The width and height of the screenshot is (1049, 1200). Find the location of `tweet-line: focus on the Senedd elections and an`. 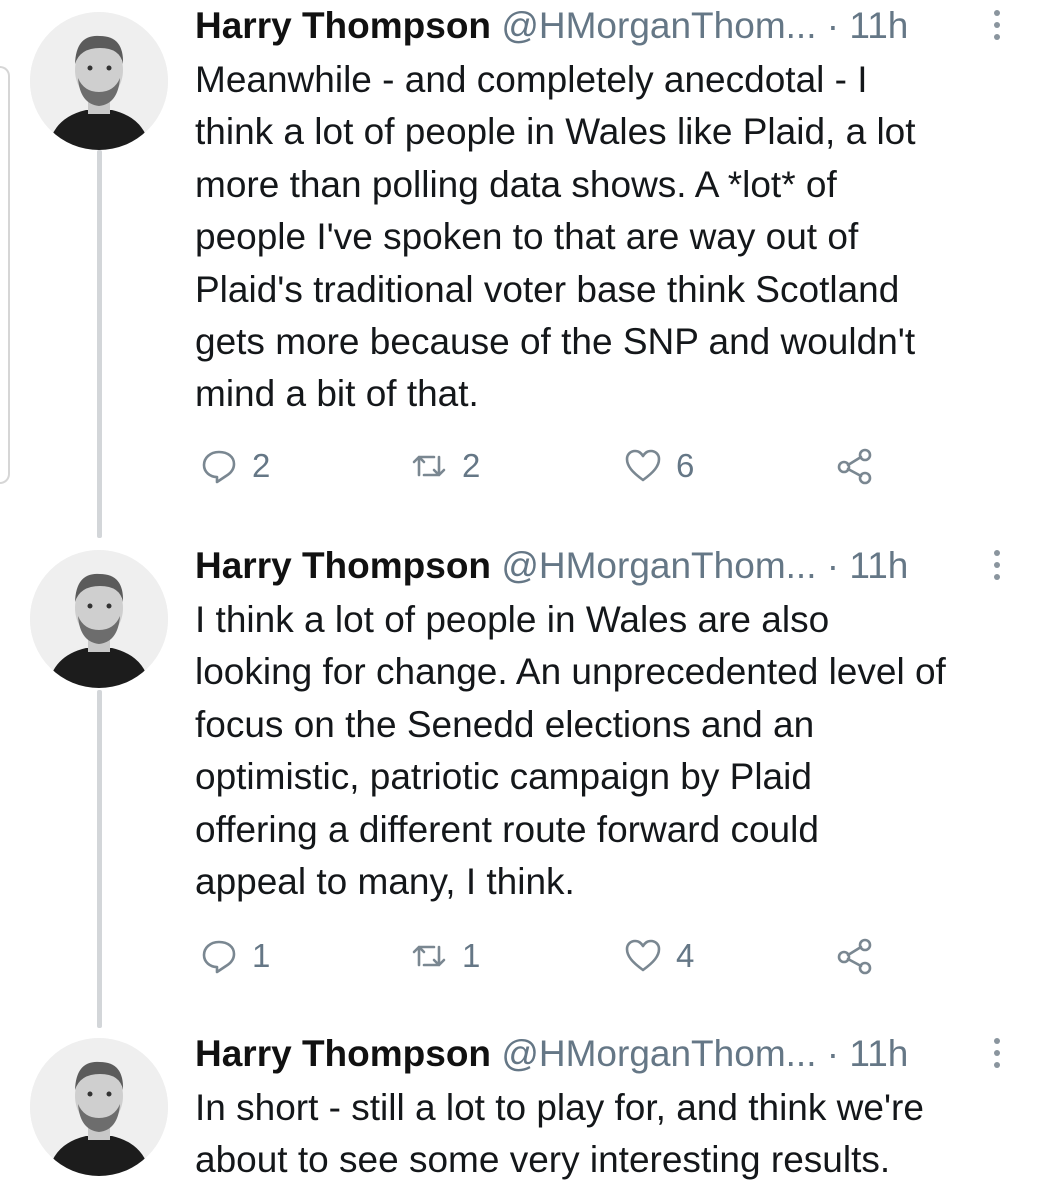

tweet-line: focus on the Senedd elections and an is located at coordinates (505, 724).